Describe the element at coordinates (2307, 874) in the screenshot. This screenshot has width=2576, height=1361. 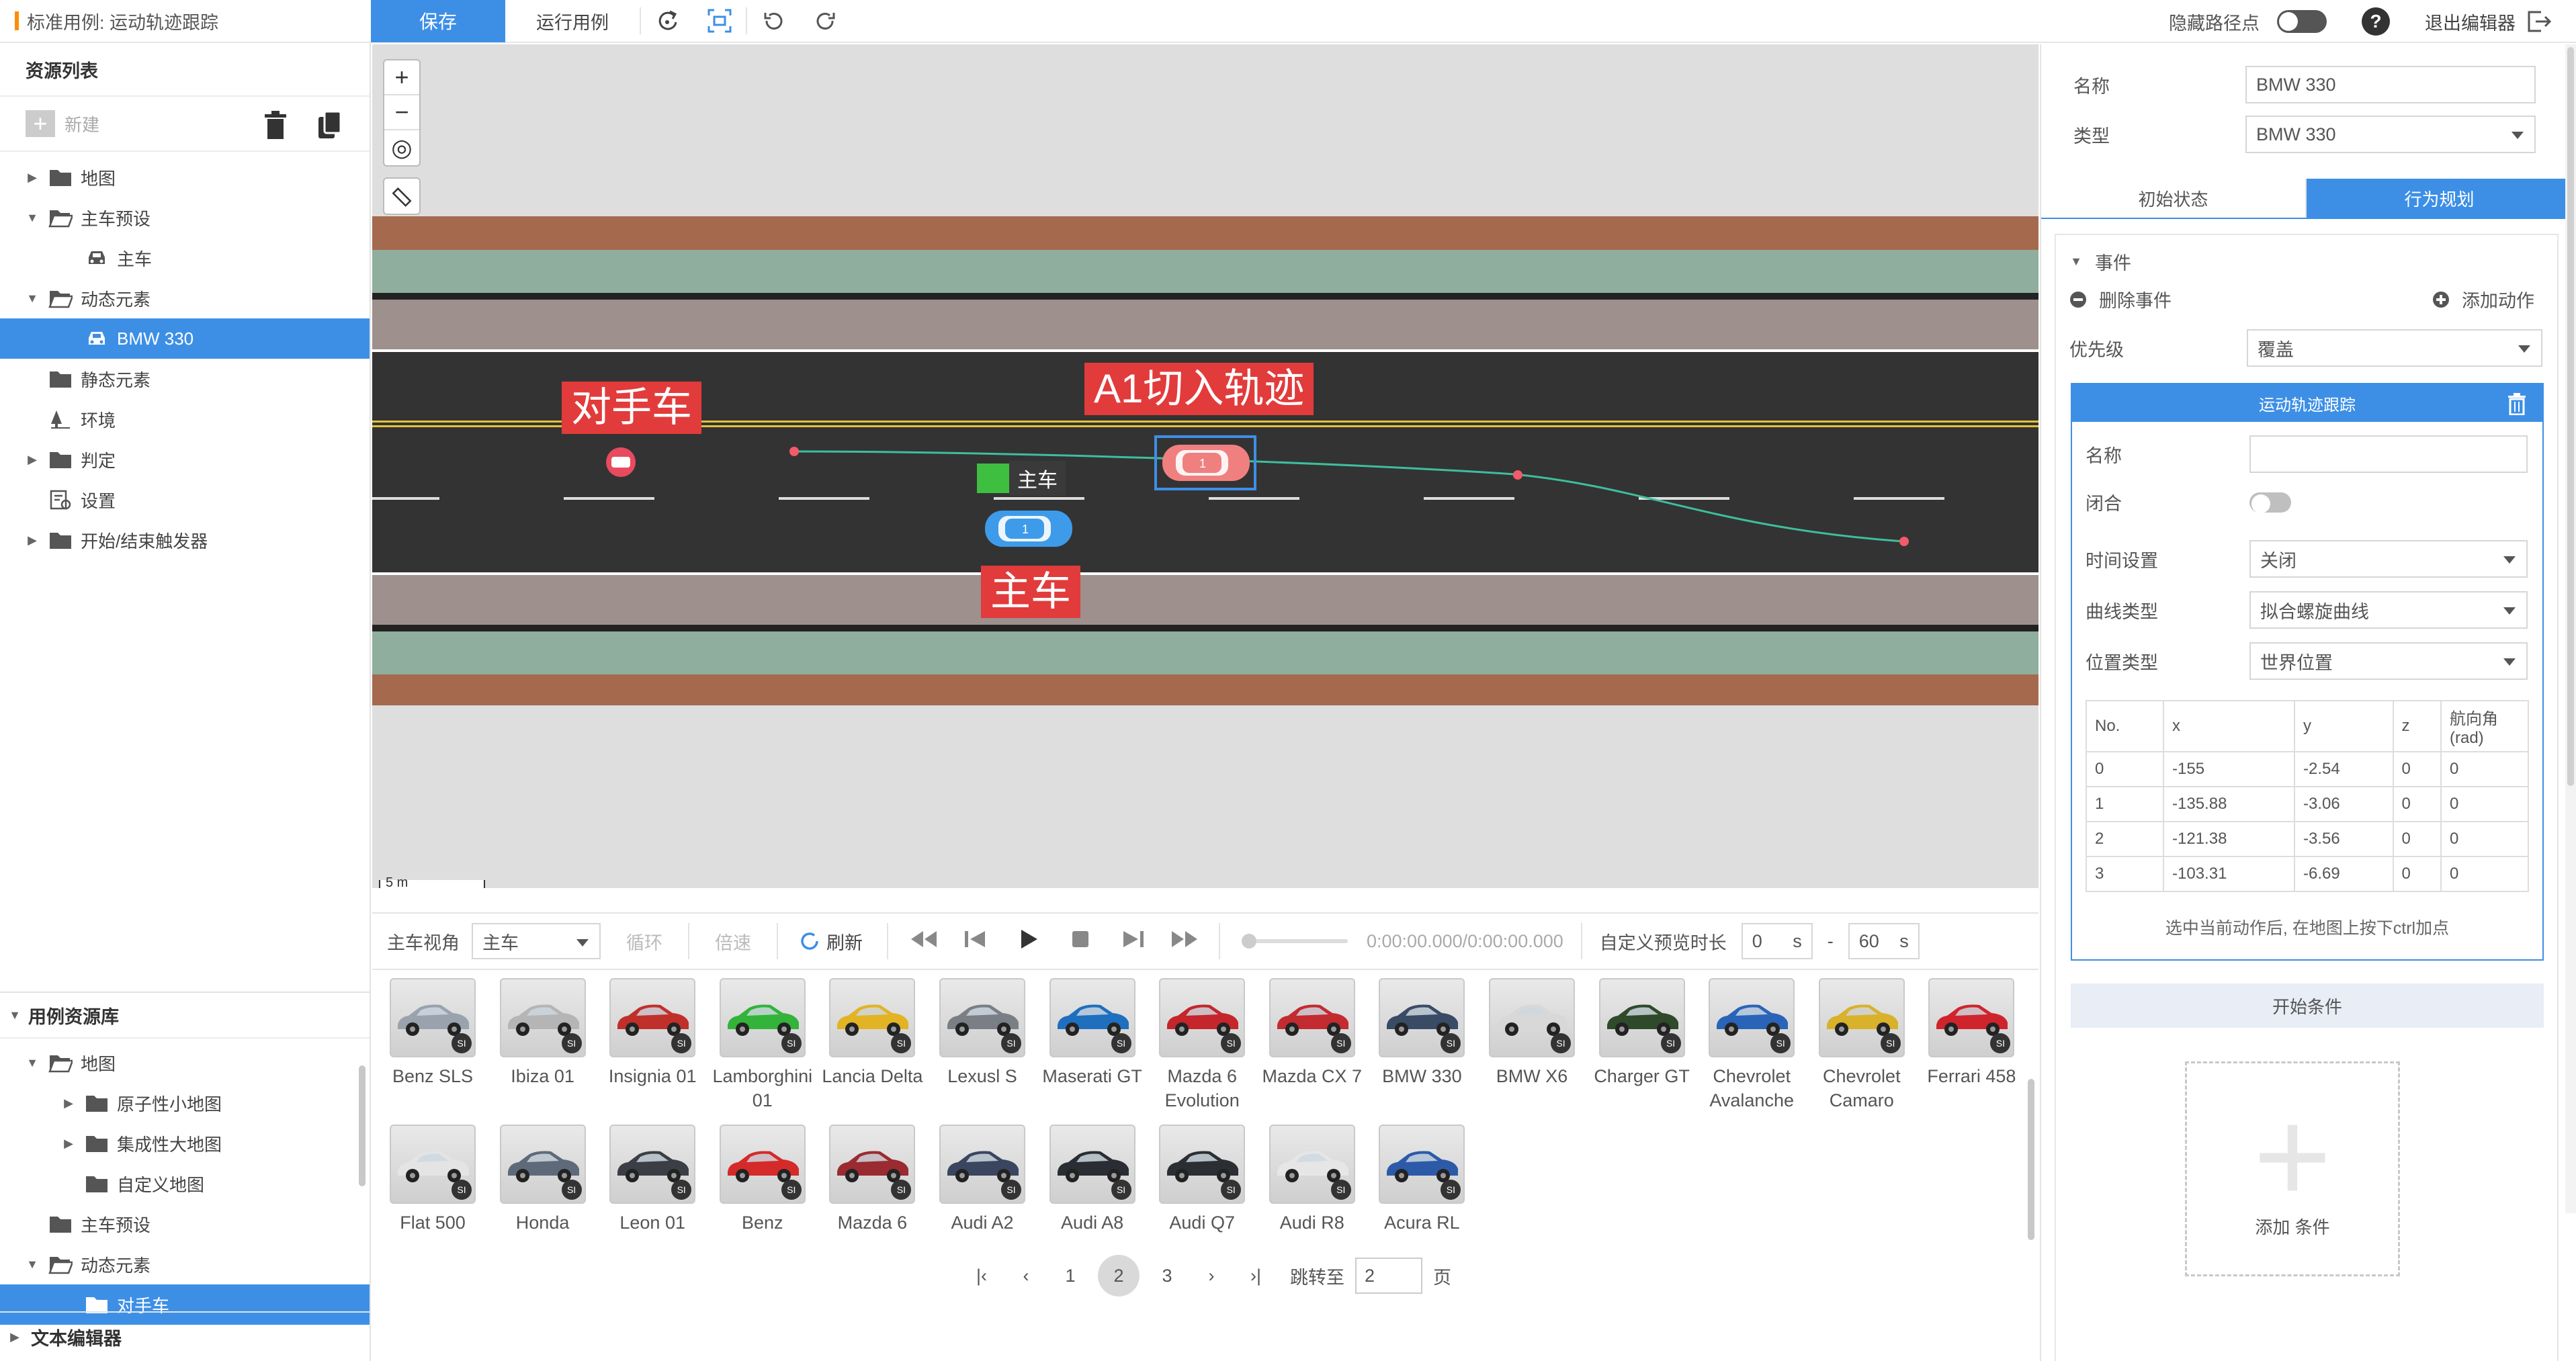
I see `table-row: 3 -103.31 -6.69 0 0` at that location.